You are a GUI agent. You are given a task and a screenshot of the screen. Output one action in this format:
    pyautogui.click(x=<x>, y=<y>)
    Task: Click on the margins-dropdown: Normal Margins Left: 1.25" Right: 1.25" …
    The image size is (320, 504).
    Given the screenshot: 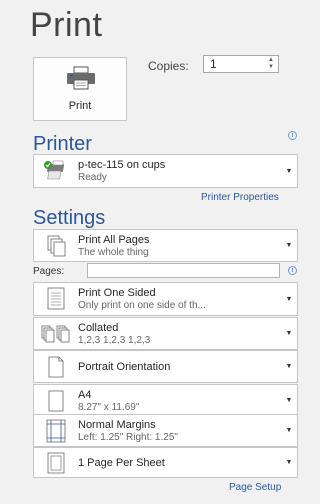 What is the action you would take?
    pyautogui.click(x=165, y=430)
    